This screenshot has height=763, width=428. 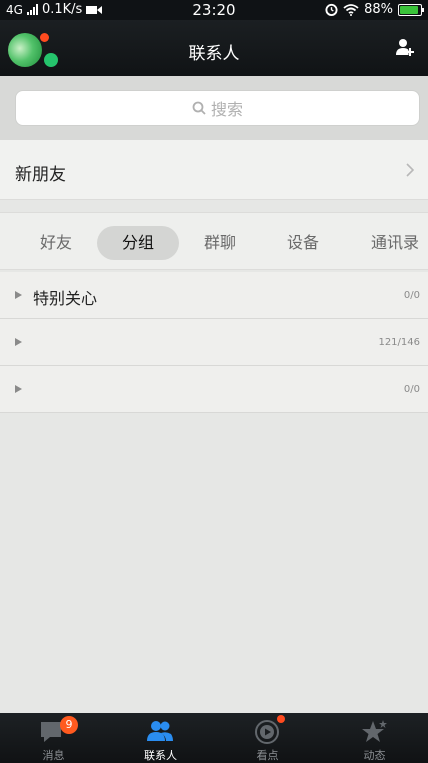 I want to click on bottom-tab-label: 联系人, so click(x=160, y=755).